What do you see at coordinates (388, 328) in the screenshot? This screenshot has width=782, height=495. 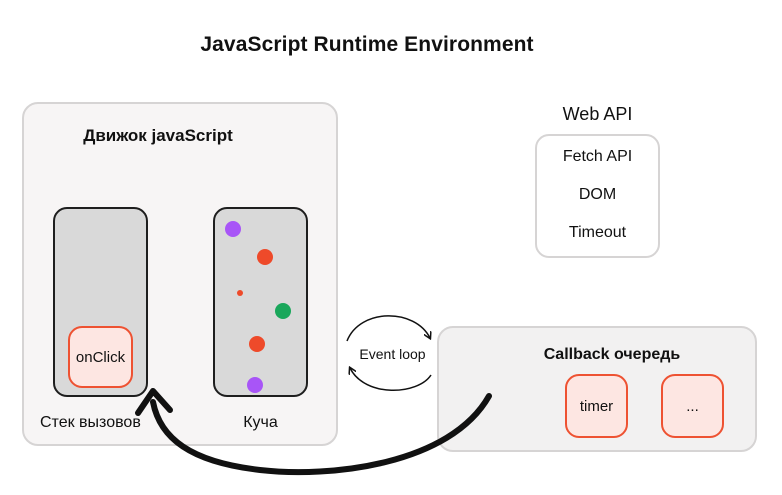 I see `event-loop-arrow-top` at bounding box center [388, 328].